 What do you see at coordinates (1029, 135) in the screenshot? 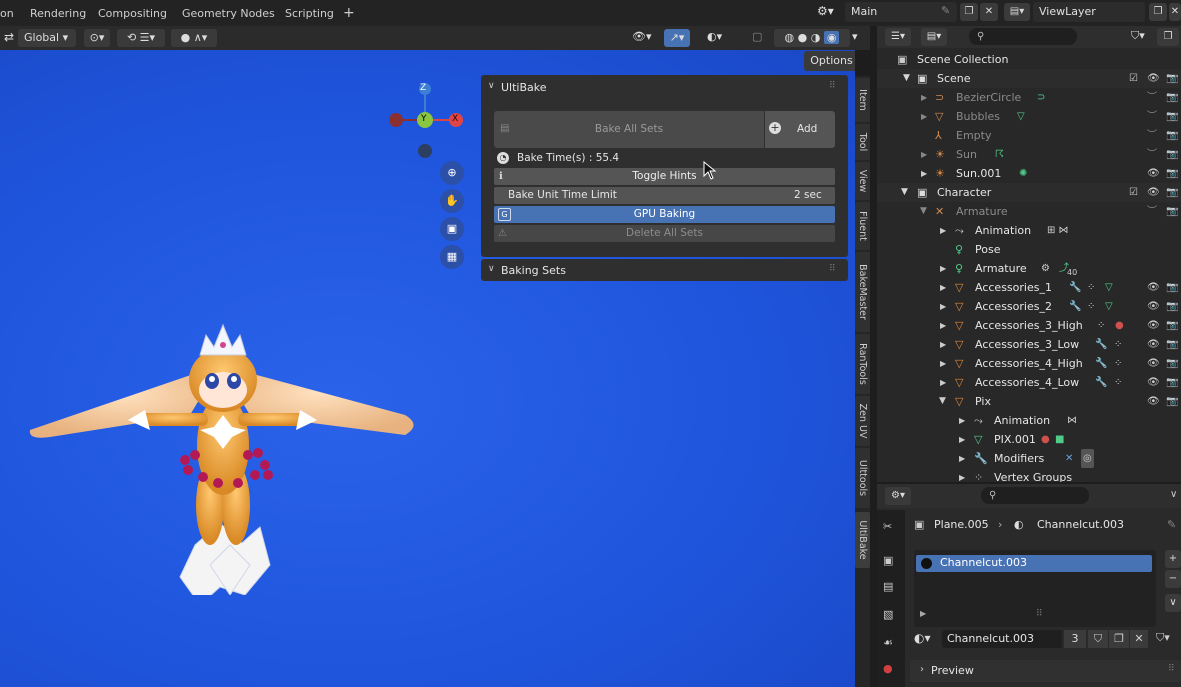
I see `outliner-row-empty: ⅄ Empty ︶ 📷` at bounding box center [1029, 135].